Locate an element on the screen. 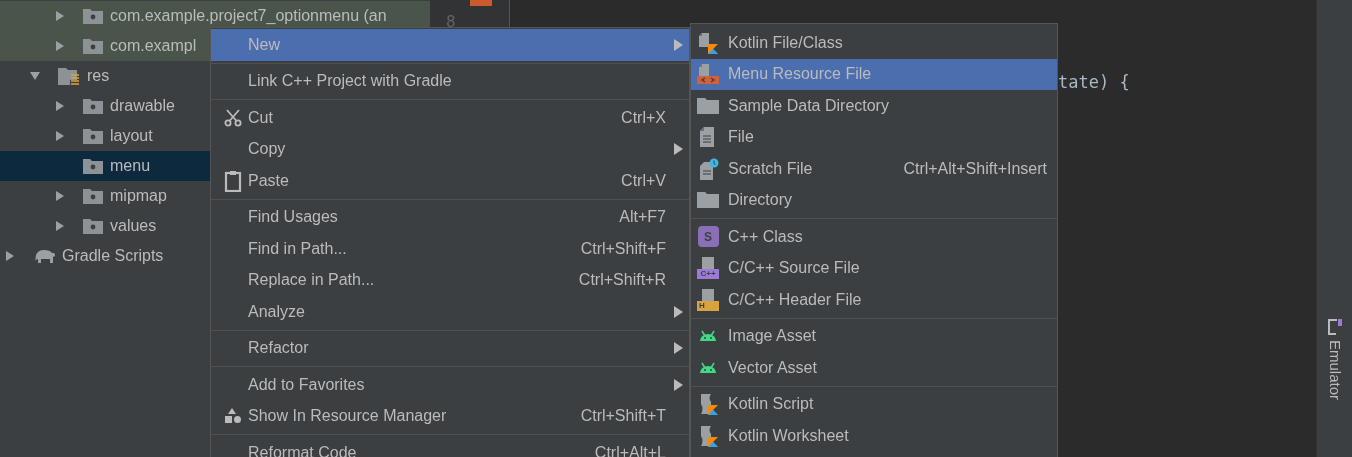  code-line: tate) { is located at coordinates (1094, 82).